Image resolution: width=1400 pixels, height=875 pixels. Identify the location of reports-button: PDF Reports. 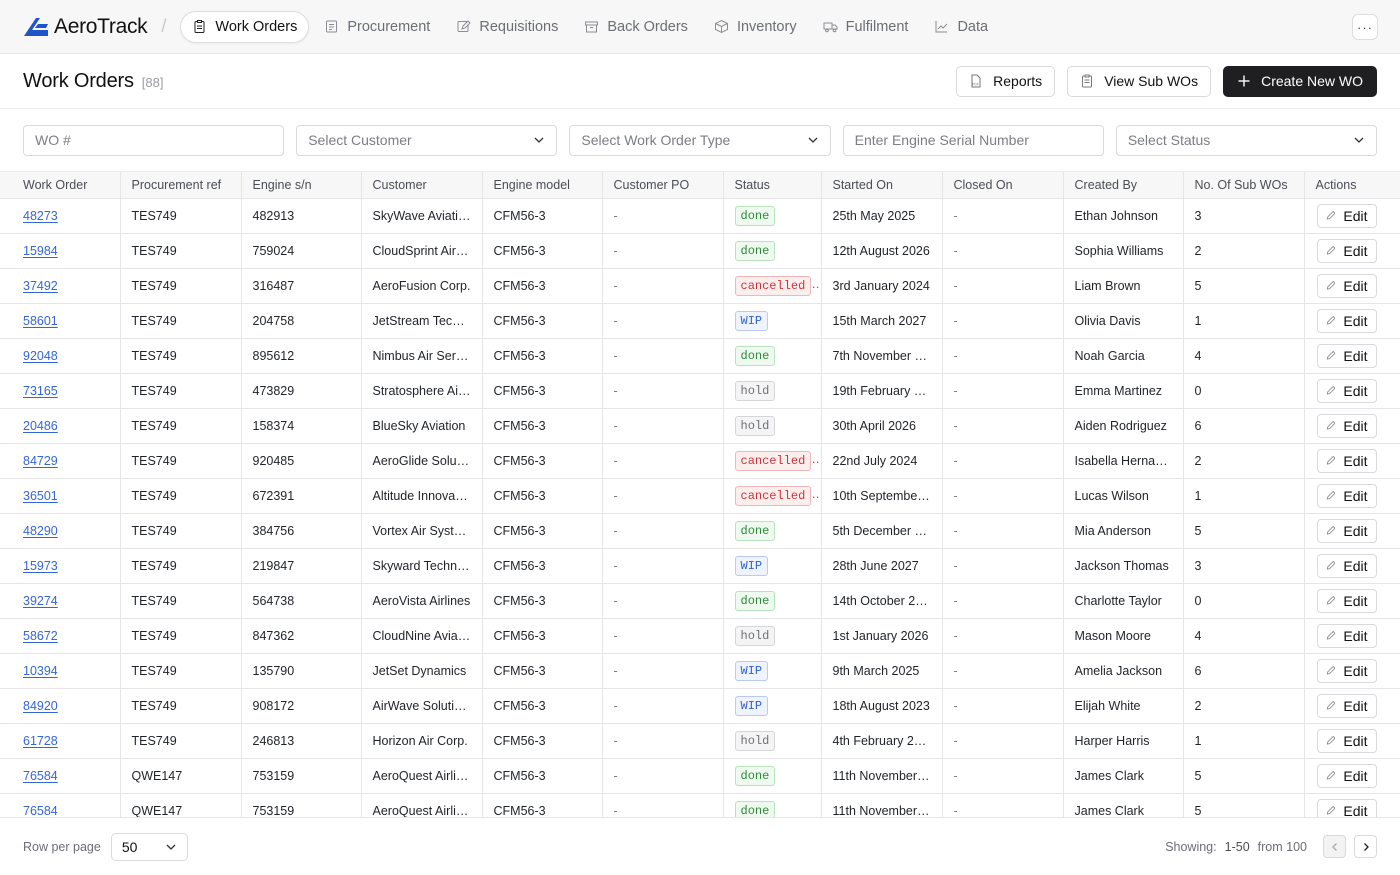
(1006, 81).